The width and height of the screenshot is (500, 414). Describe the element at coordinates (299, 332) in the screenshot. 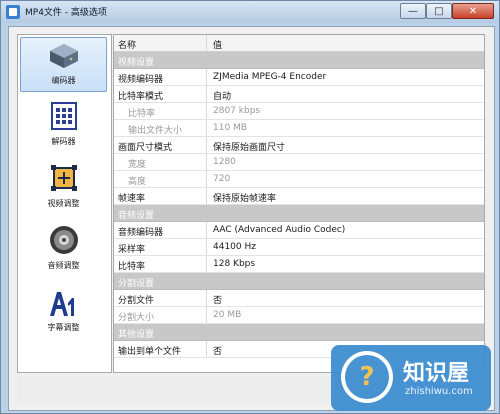

I see `section-header-row: 其他设置` at that location.